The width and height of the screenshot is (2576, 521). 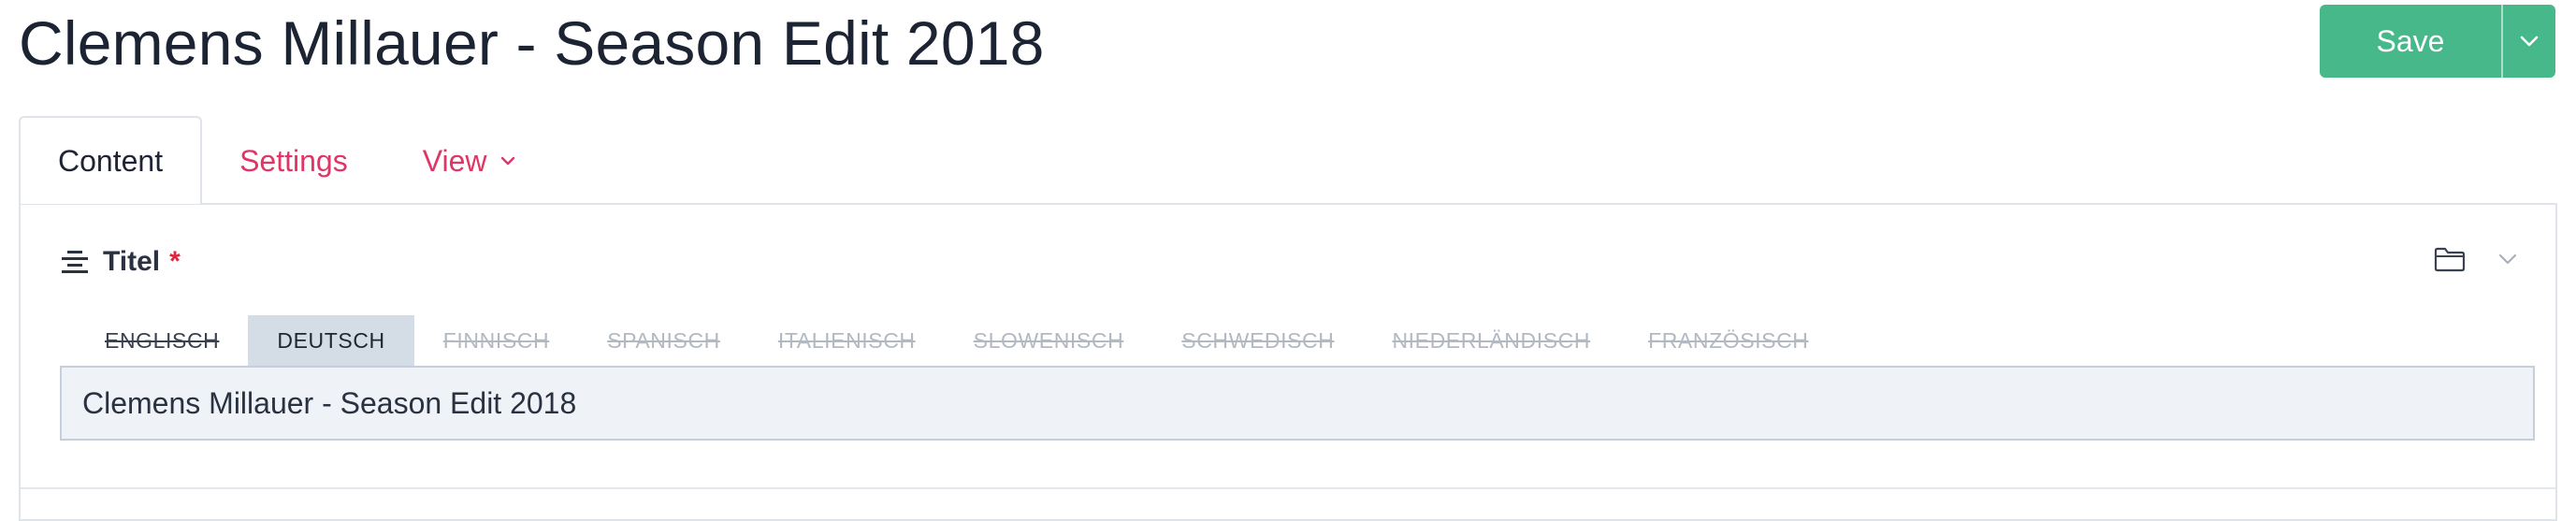 I want to click on lang-tab-italienisch: ITALIENISCH, so click(x=847, y=340).